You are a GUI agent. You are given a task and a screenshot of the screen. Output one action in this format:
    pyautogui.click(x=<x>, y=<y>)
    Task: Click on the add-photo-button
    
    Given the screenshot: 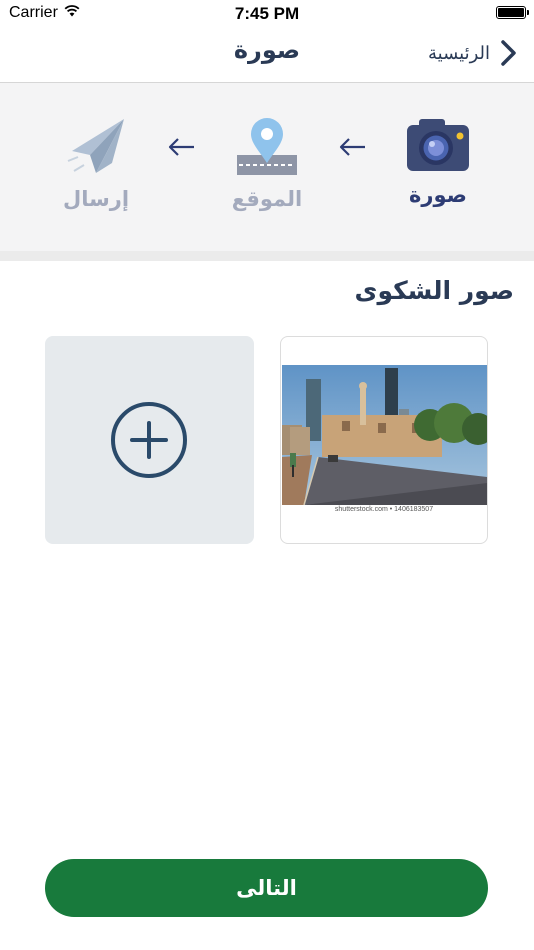 What is the action you would take?
    pyautogui.click(x=149, y=440)
    